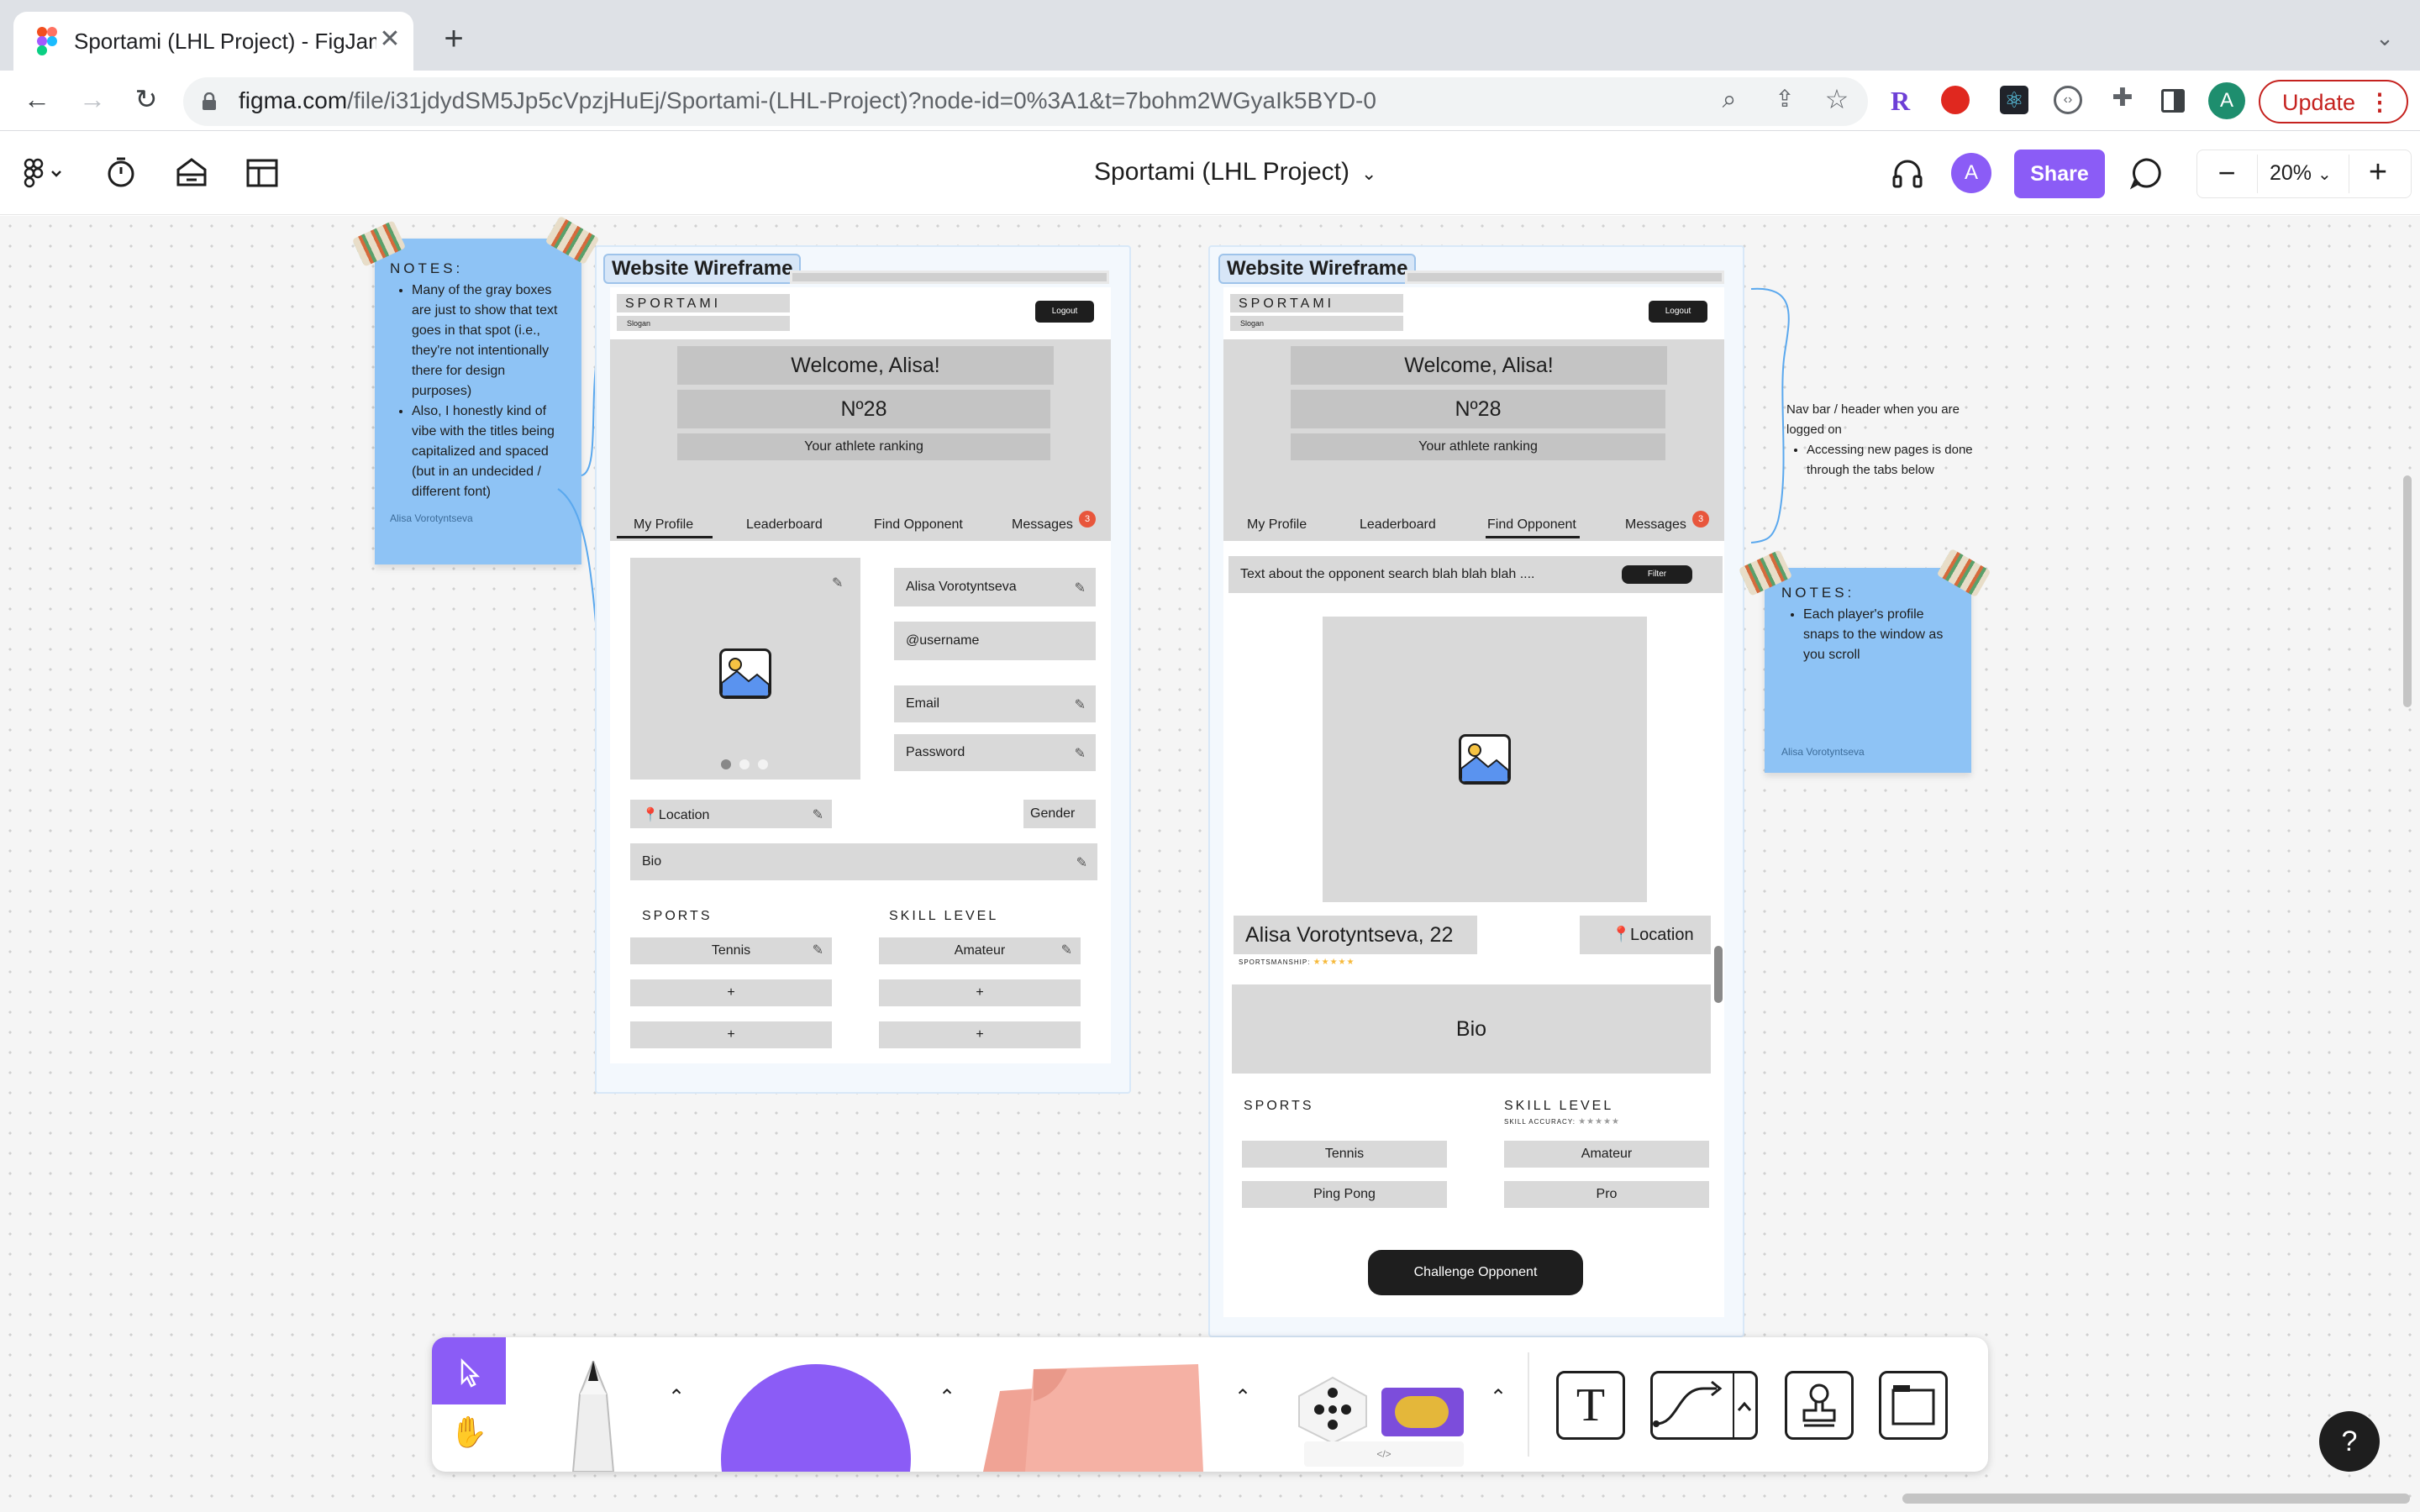  What do you see at coordinates (995, 587) in the screenshot?
I see `name-field: Alisa Vorotyntseva ✎` at bounding box center [995, 587].